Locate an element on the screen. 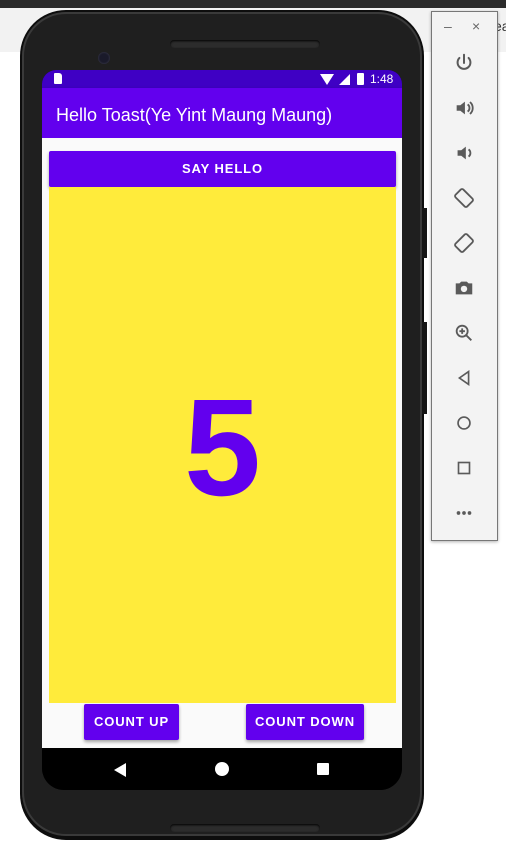  emulator-toolbar: – × is located at coordinates (464, 276).